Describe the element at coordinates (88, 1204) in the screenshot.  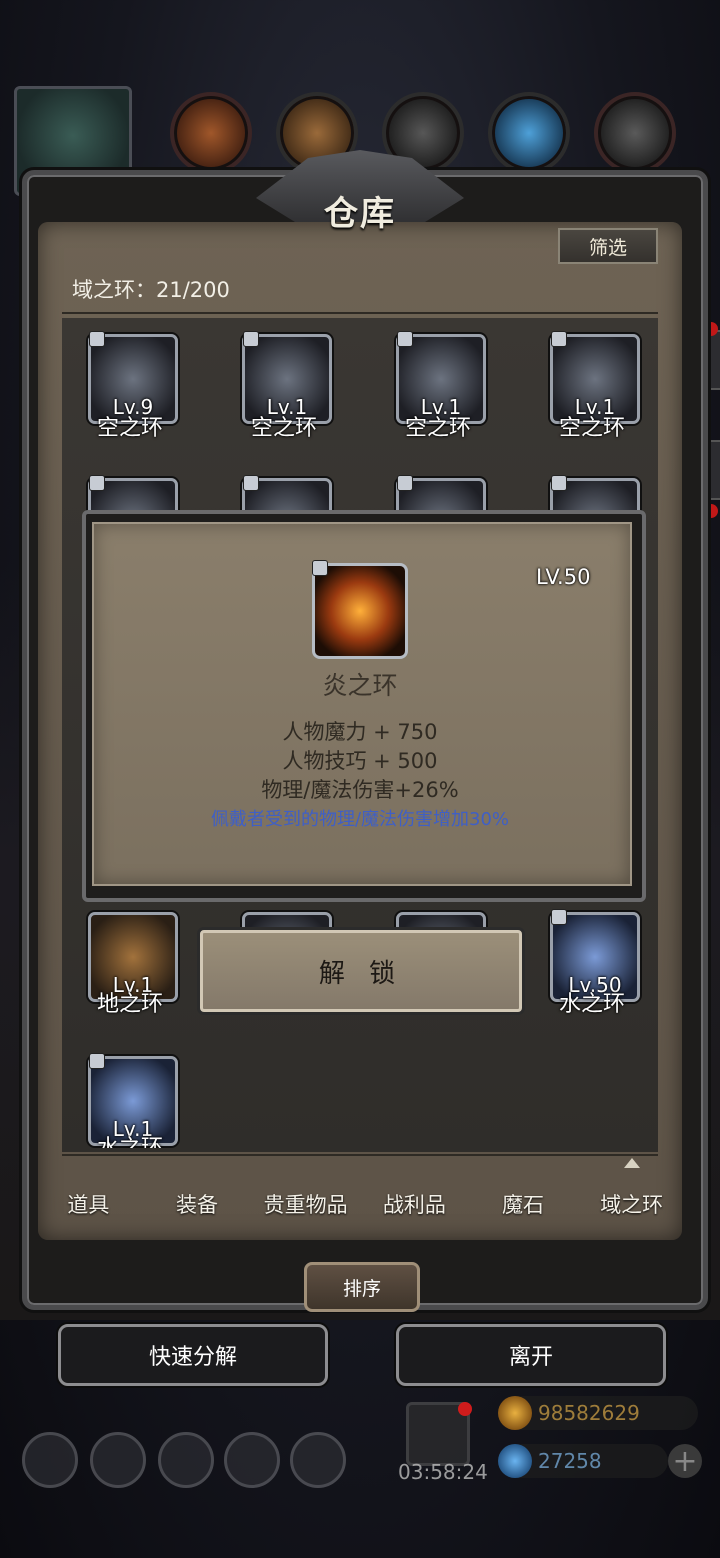
I see `tab-items: 道具` at that location.